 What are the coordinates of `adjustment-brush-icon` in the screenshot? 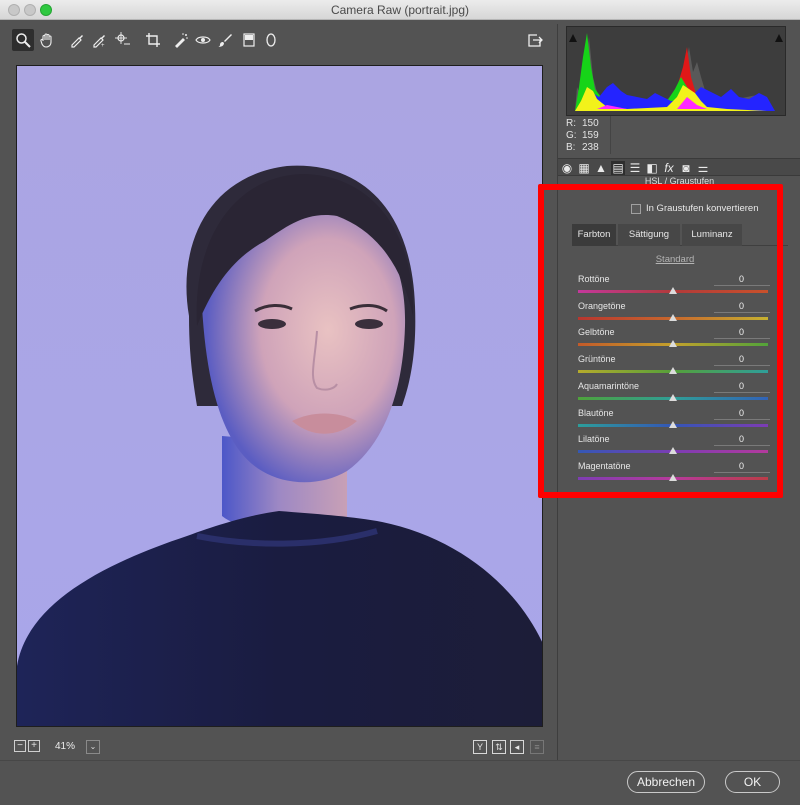 It's located at (225, 40).